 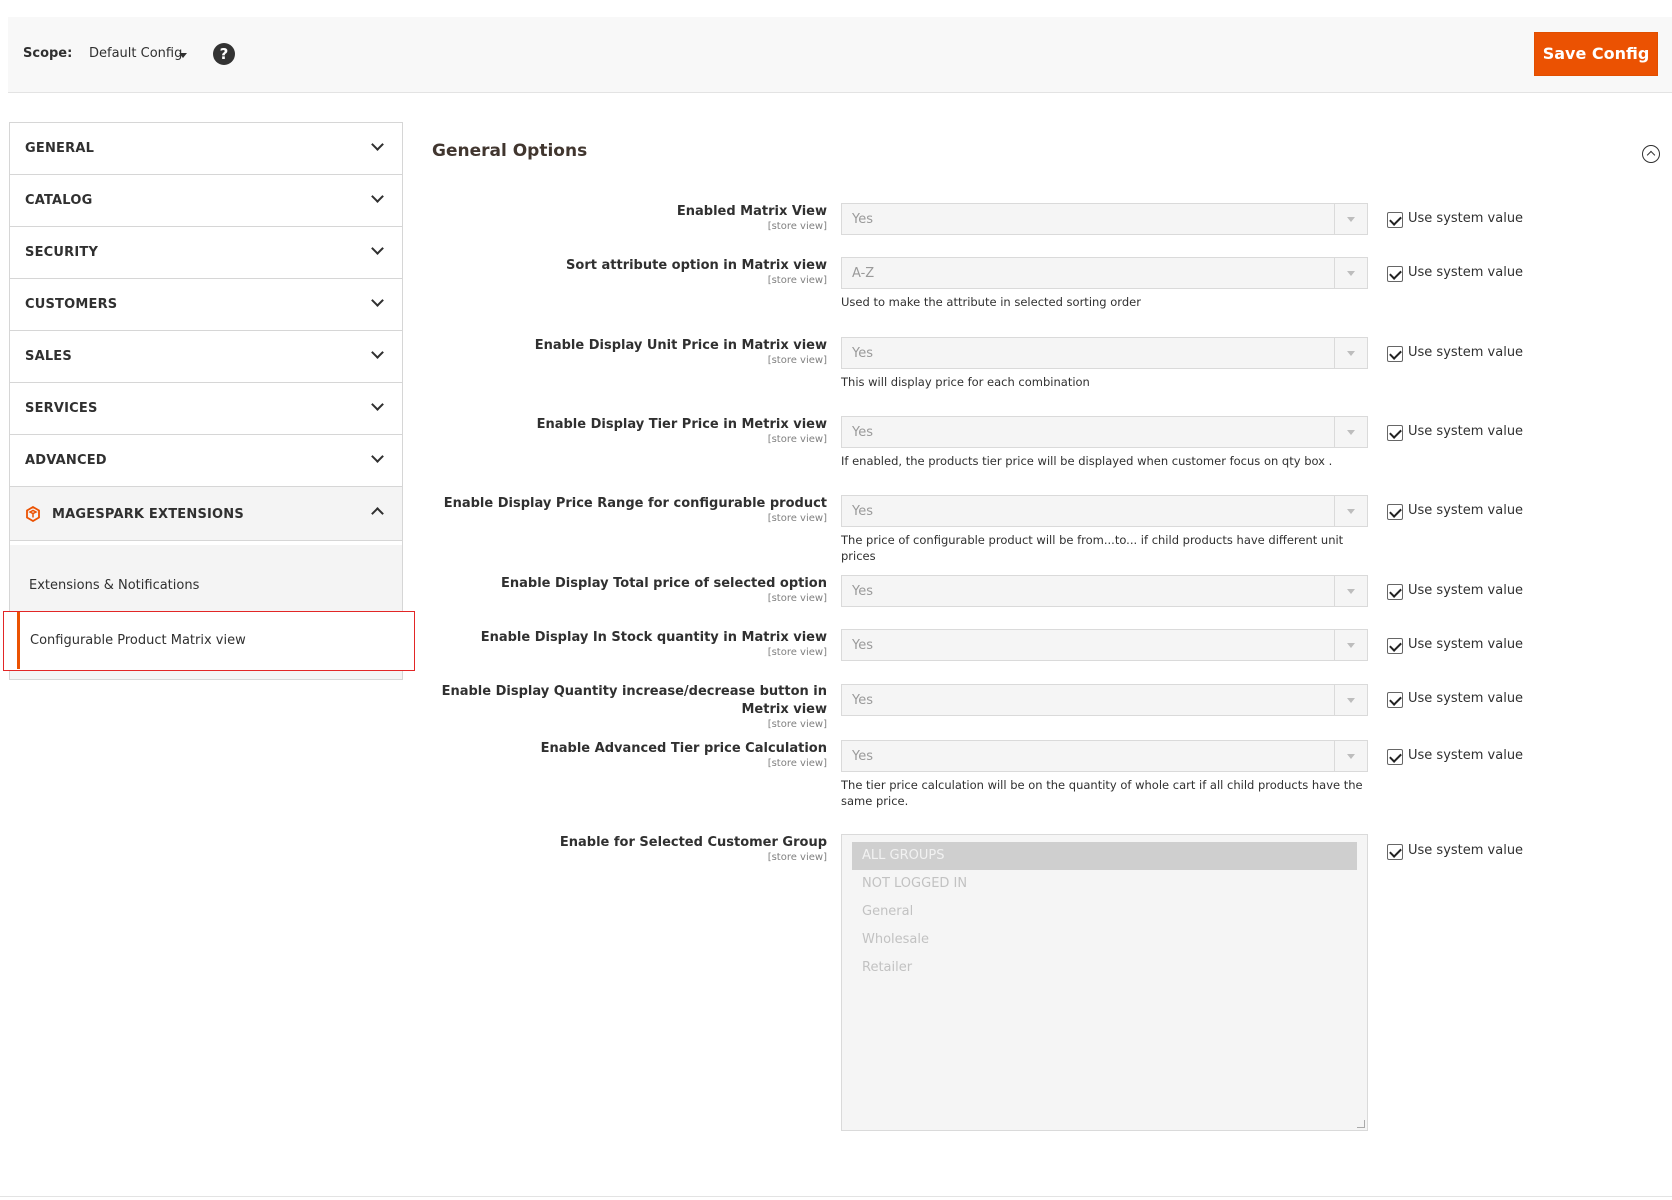 I want to click on sidebar-item-security: SECURITY, so click(x=206, y=253).